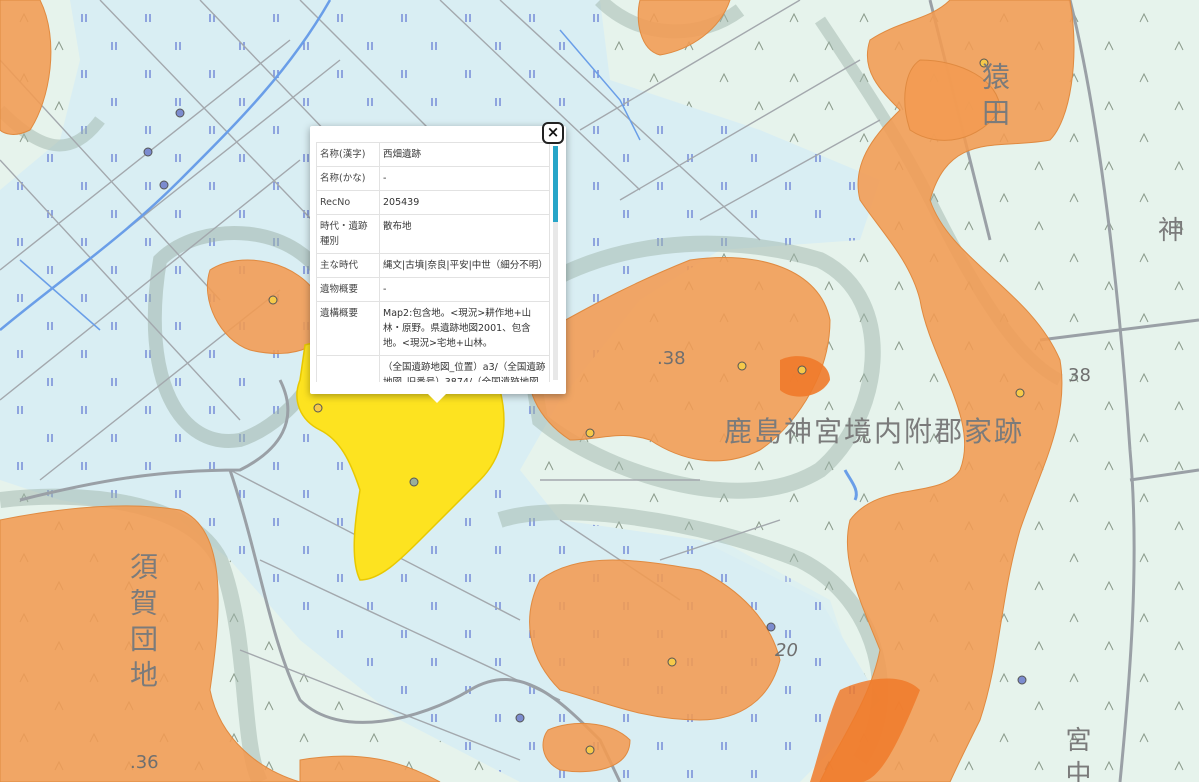 Image resolution: width=1199 pixels, height=782 pixels. Describe the element at coordinates (348, 368) in the screenshot. I see `attr-key` at that location.